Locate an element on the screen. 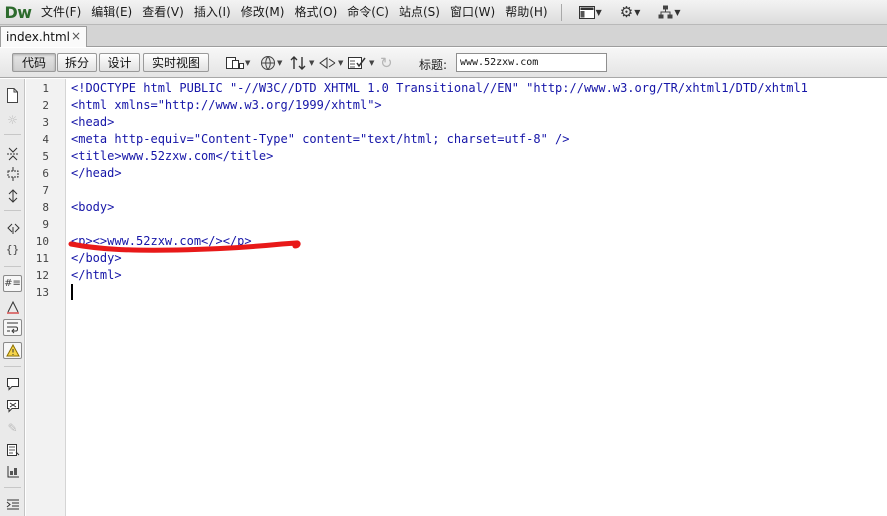 Image resolution: width=887 pixels, height=516 pixels. title-label: 标题: is located at coordinates (433, 65).